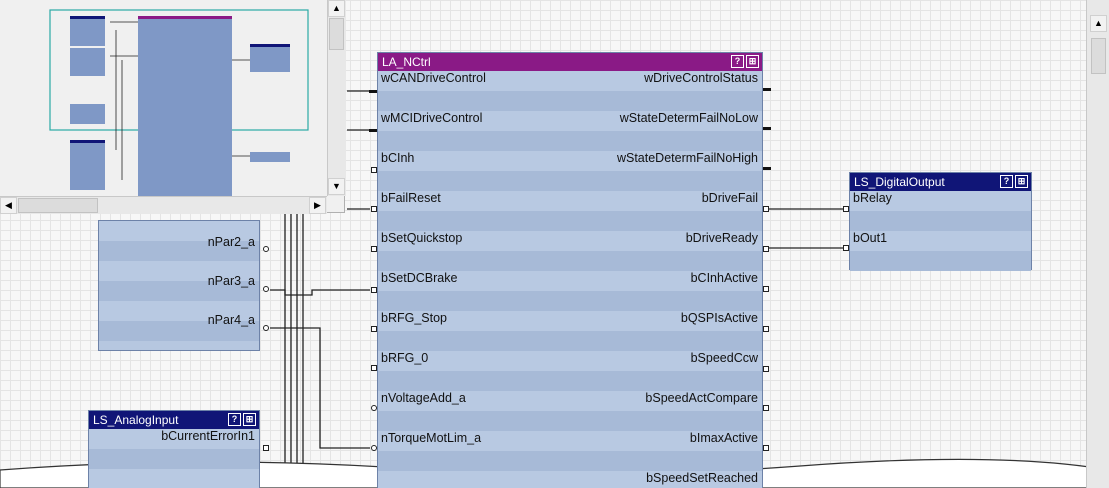 Image resolution: width=1109 pixels, height=488 pixels. What do you see at coordinates (1098, 23) in the screenshot?
I see `main-scroll-up-button: ▲` at bounding box center [1098, 23].